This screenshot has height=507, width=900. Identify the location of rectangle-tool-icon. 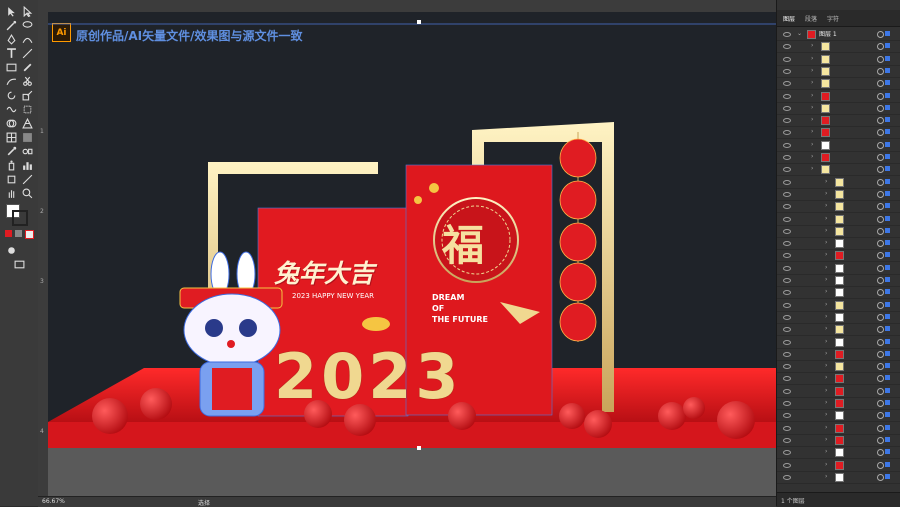
(11, 67).